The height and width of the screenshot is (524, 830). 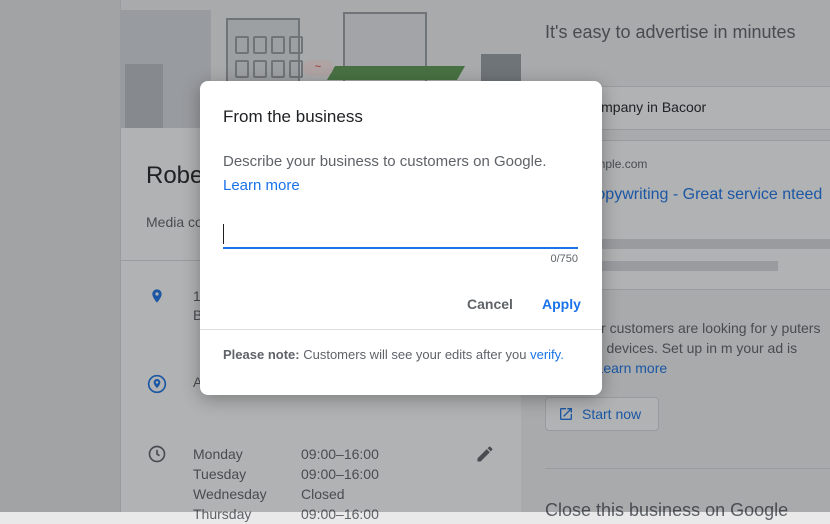 I want to click on dialog-title: From the business, so click(x=293, y=116).